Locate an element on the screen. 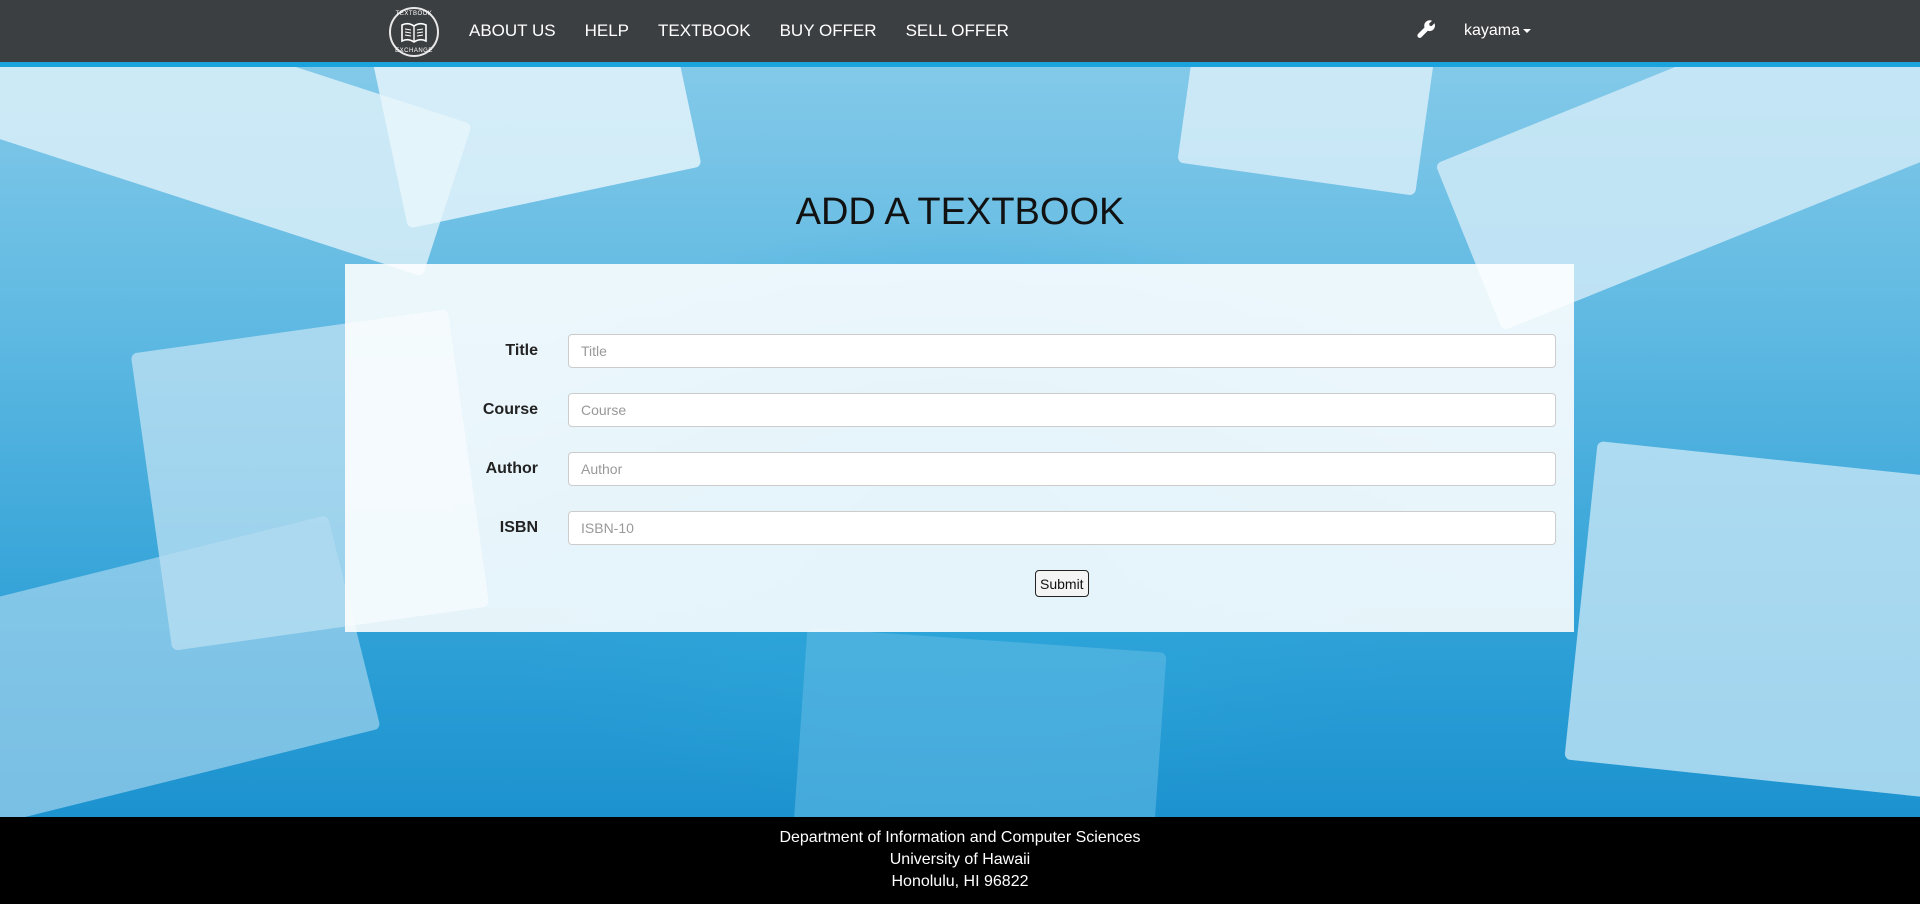 This screenshot has height=904, width=1920. title-row: Title is located at coordinates (959, 351).